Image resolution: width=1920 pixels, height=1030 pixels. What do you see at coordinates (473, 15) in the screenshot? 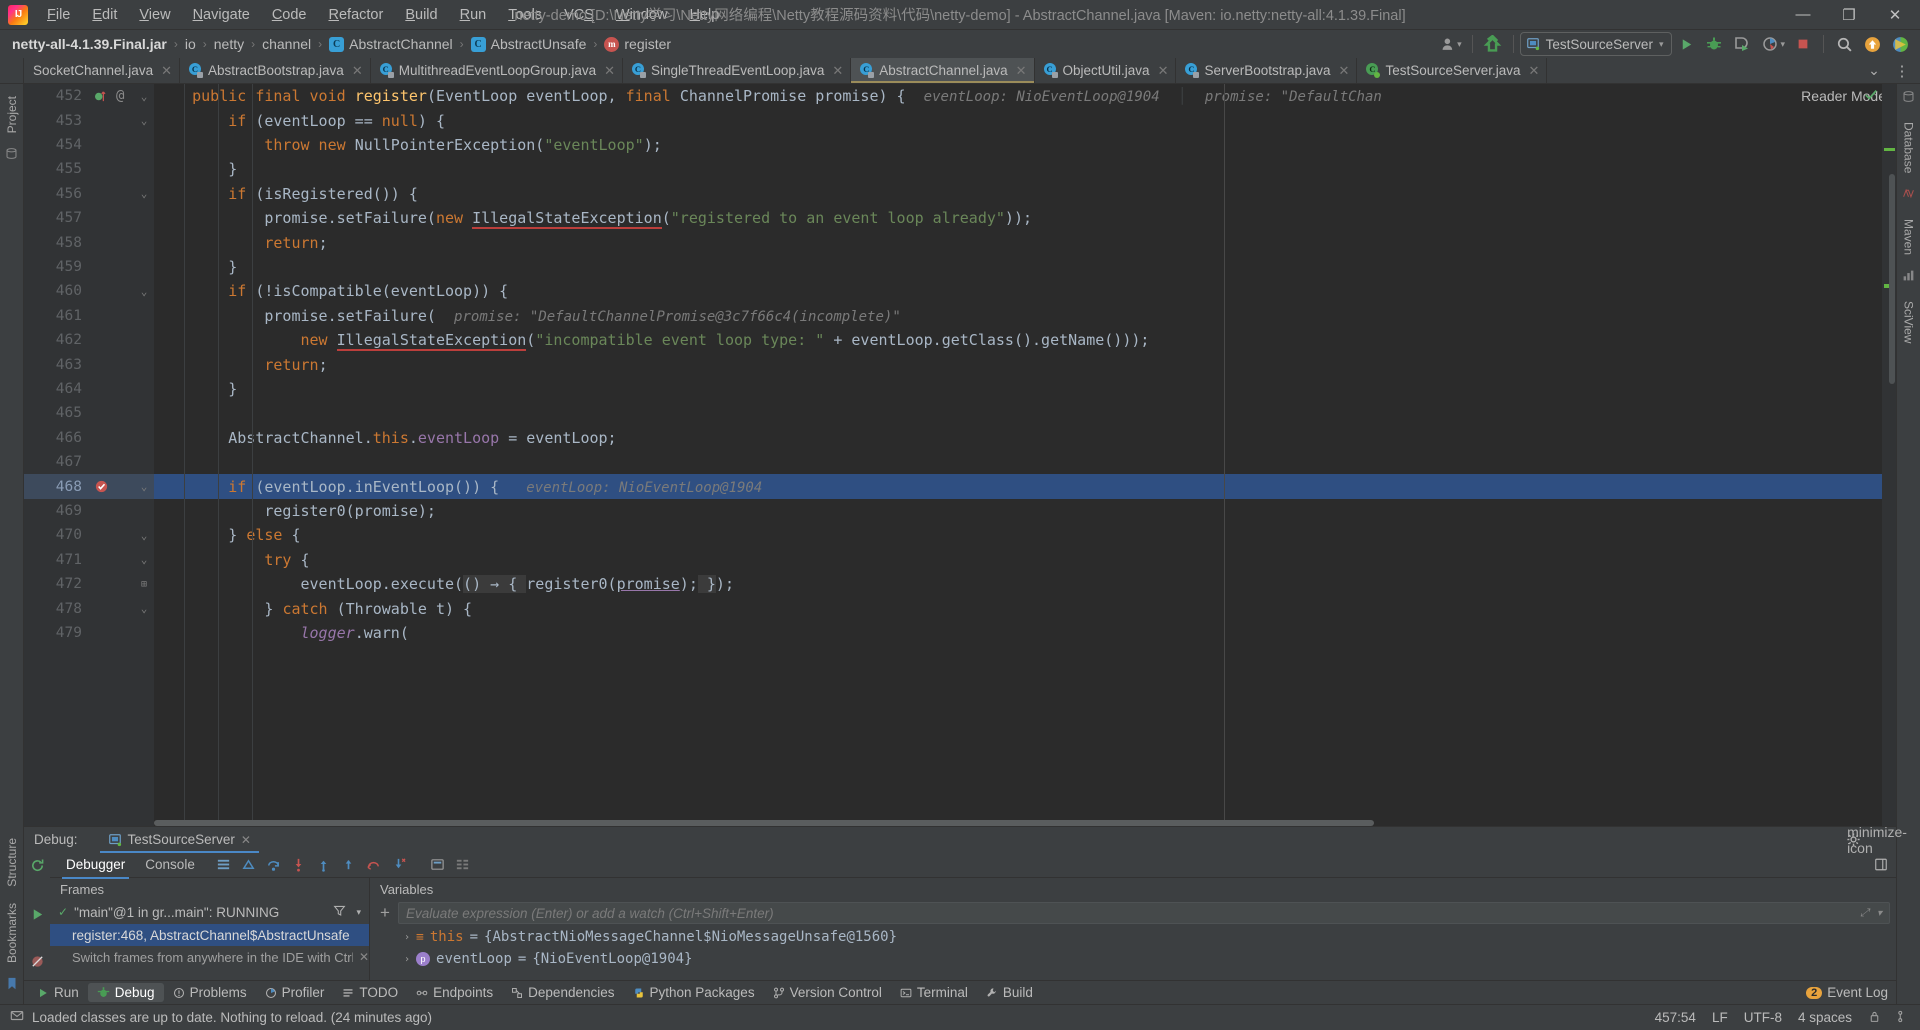
I see `menu-run: Run` at bounding box center [473, 15].